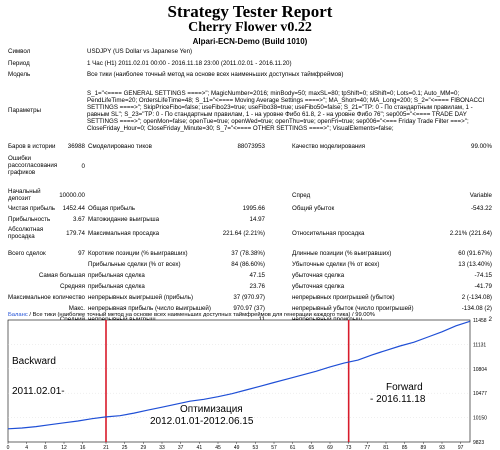 The width and height of the screenshot is (500, 450). What do you see at coordinates (33, 165) in the screenshot?
I see `errors-label: Ошибки рассогласования графиков` at bounding box center [33, 165].